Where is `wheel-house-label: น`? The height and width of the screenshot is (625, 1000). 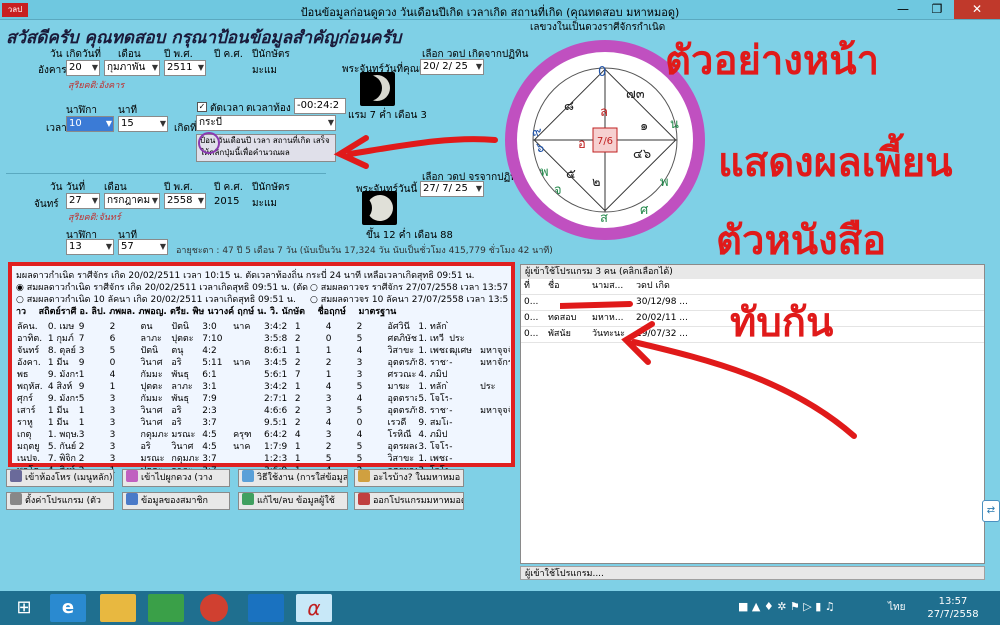 wheel-house-label: น is located at coordinates (674, 124).